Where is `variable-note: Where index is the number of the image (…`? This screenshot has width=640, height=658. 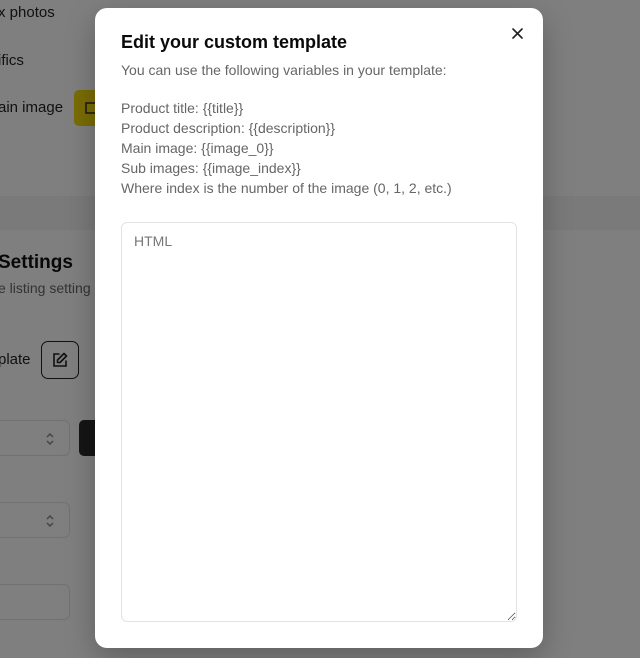 variable-note: Where index is the number of the image (… is located at coordinates (286, 188).